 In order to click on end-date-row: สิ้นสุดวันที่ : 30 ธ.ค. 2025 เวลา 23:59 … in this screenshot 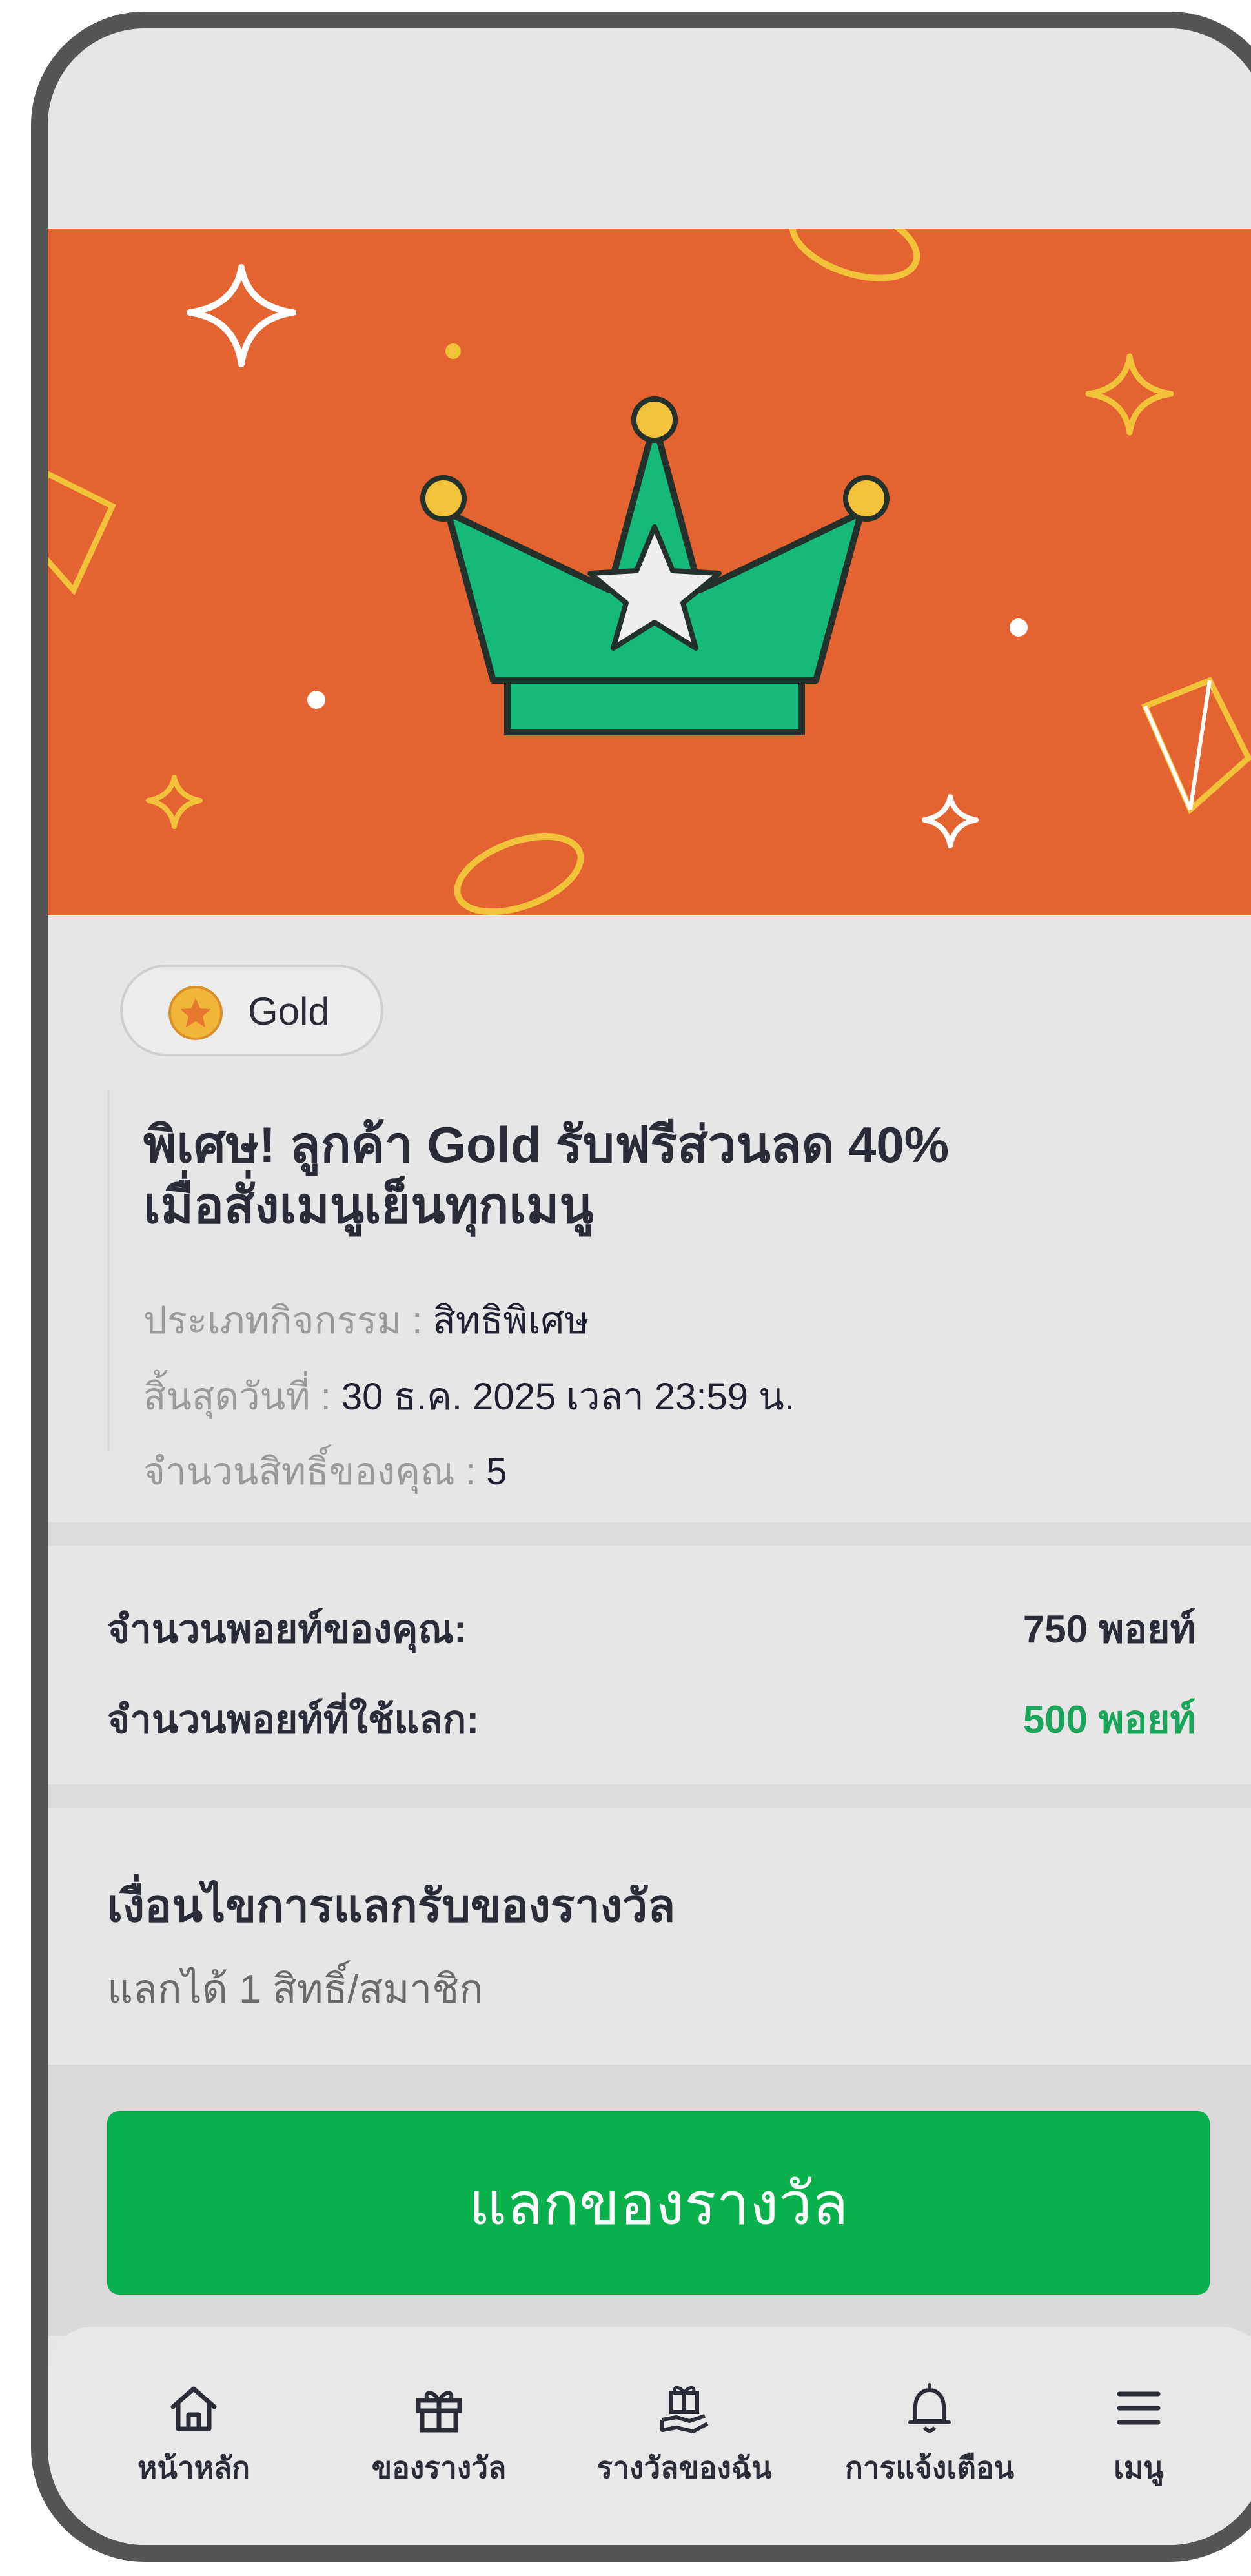, I will do `click(469, 1396)`.